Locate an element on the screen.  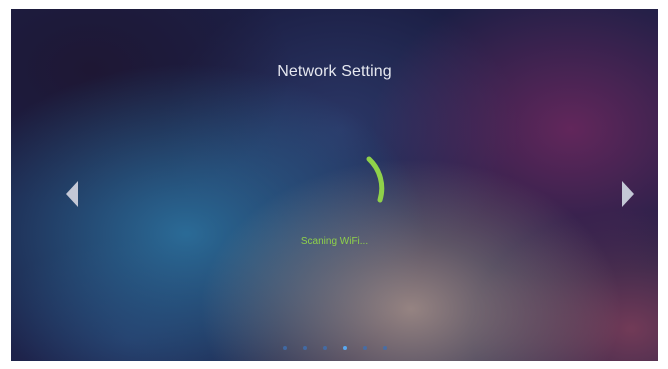
chevron-left-icon is located at coordinates (72, 194).